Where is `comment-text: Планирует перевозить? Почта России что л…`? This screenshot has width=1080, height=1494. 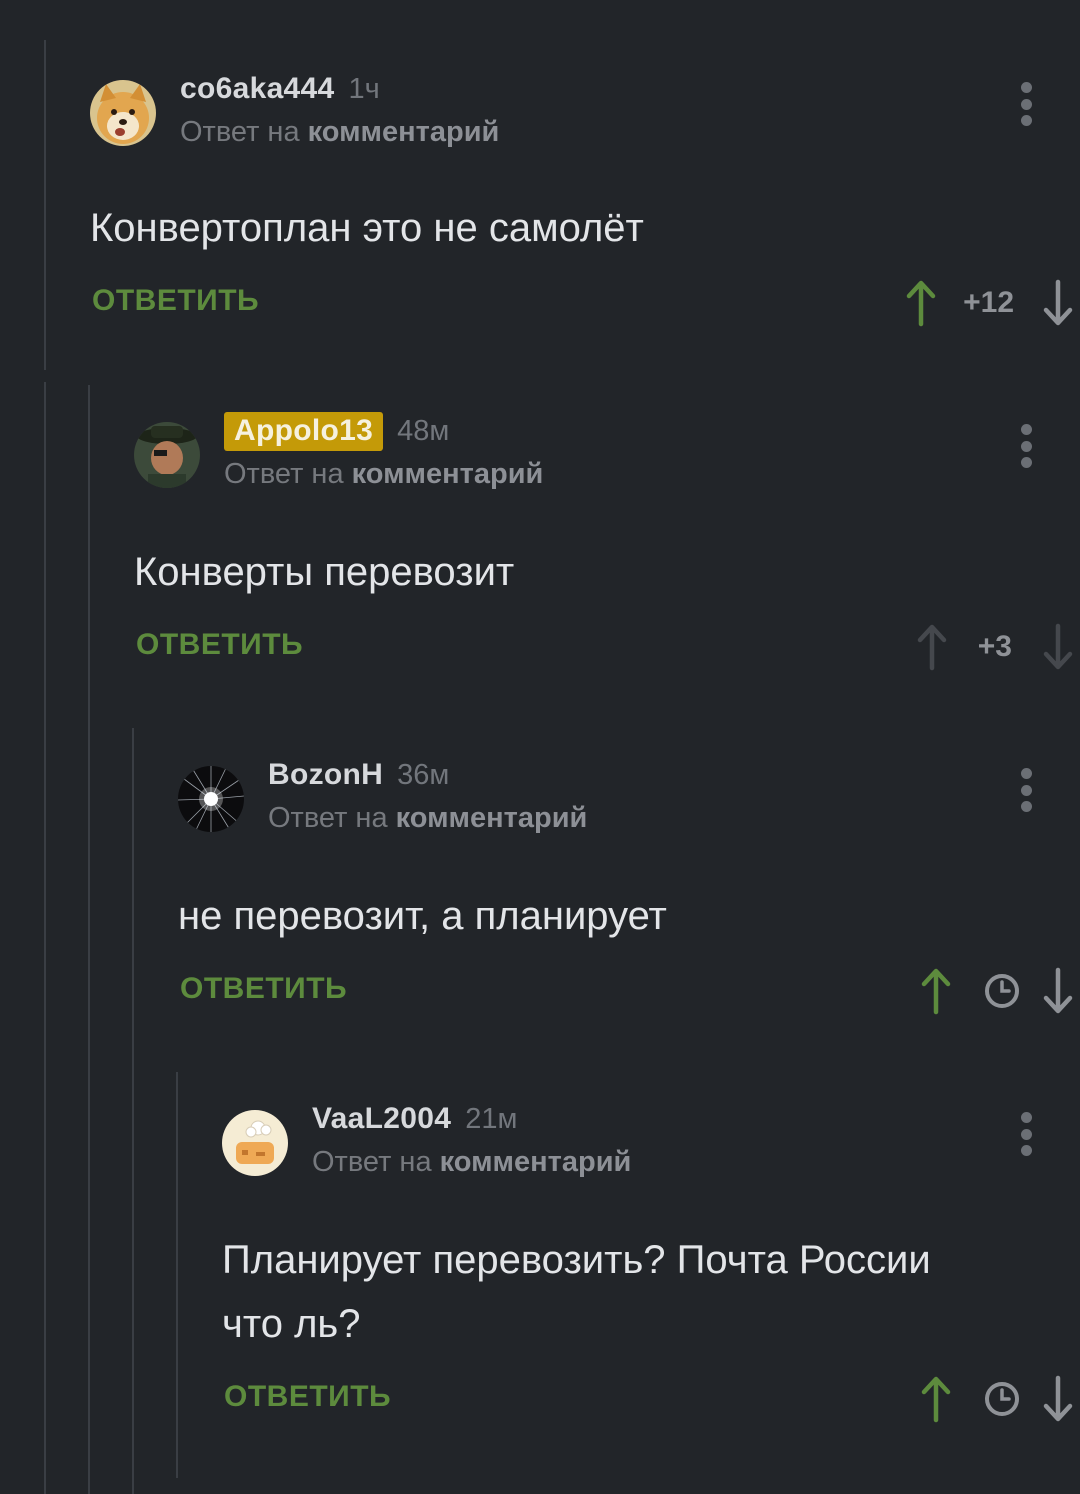
comment-text: Планирует перевозить? Почта России что л… is located at coordinates (576, 1292).